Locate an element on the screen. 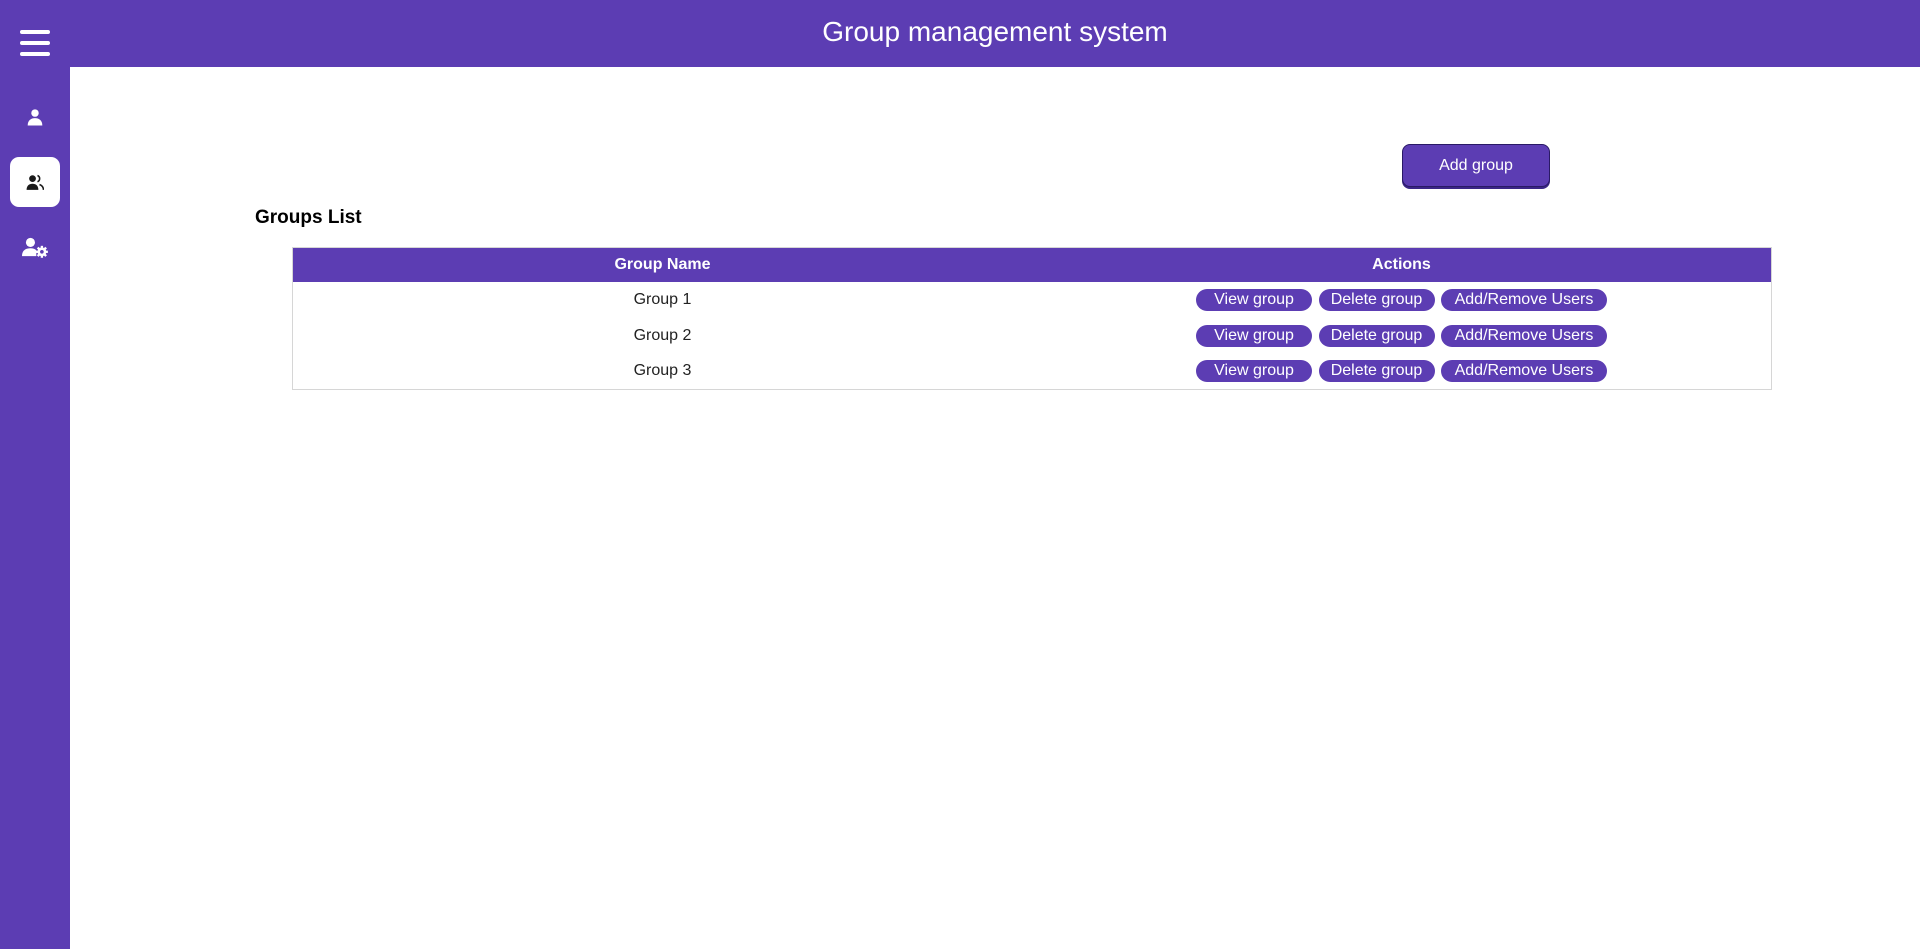  table-header-row: Group Name Actions is located at coordinates (1032, 264).